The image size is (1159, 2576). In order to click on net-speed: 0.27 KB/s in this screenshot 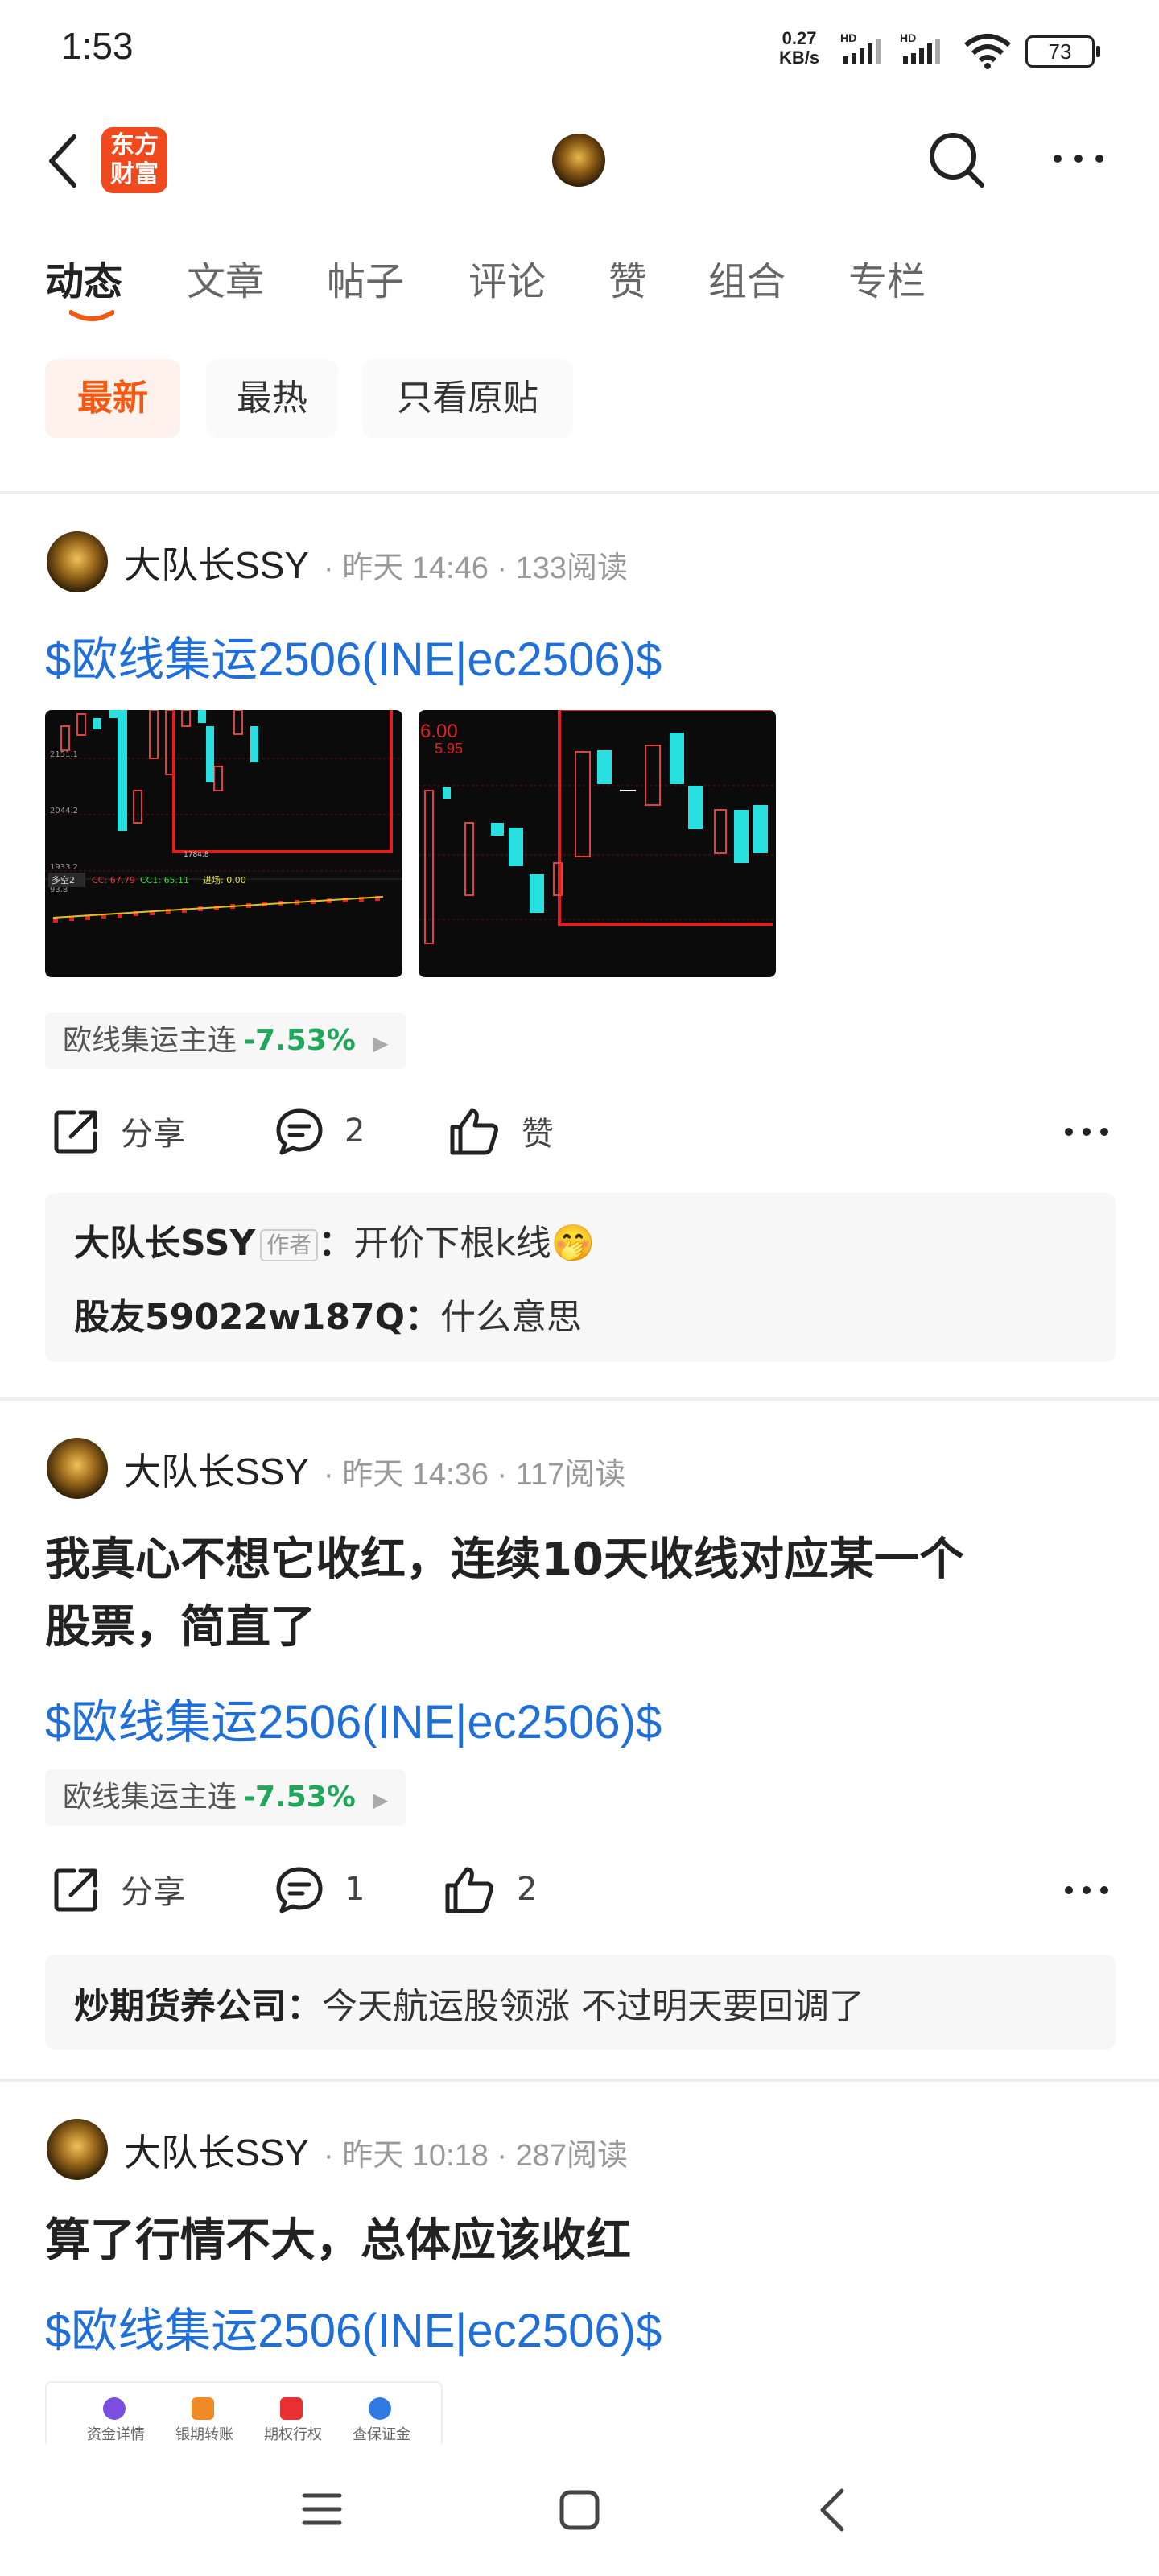, I will do `click(799, 48)`.